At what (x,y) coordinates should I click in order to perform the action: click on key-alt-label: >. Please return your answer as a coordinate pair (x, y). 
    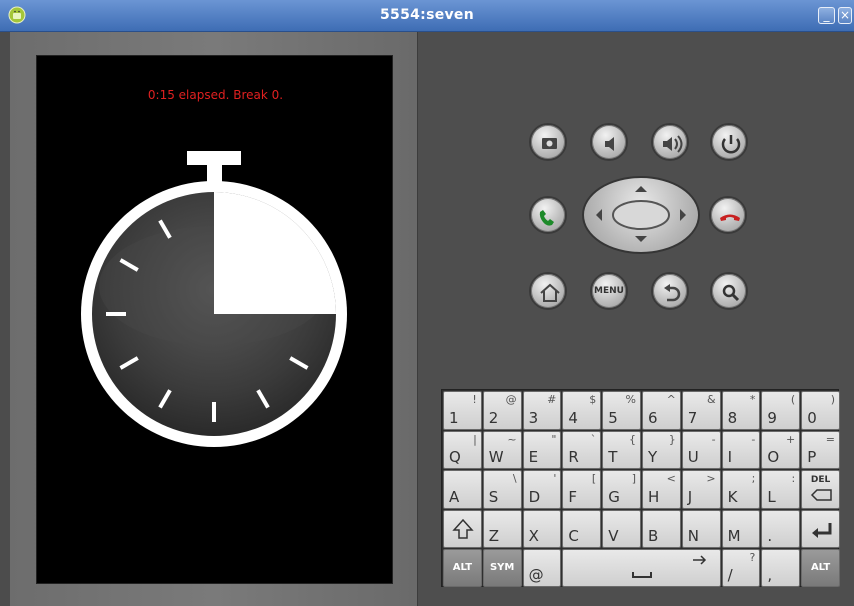
    Looking at the image, I should click on (711, 479).